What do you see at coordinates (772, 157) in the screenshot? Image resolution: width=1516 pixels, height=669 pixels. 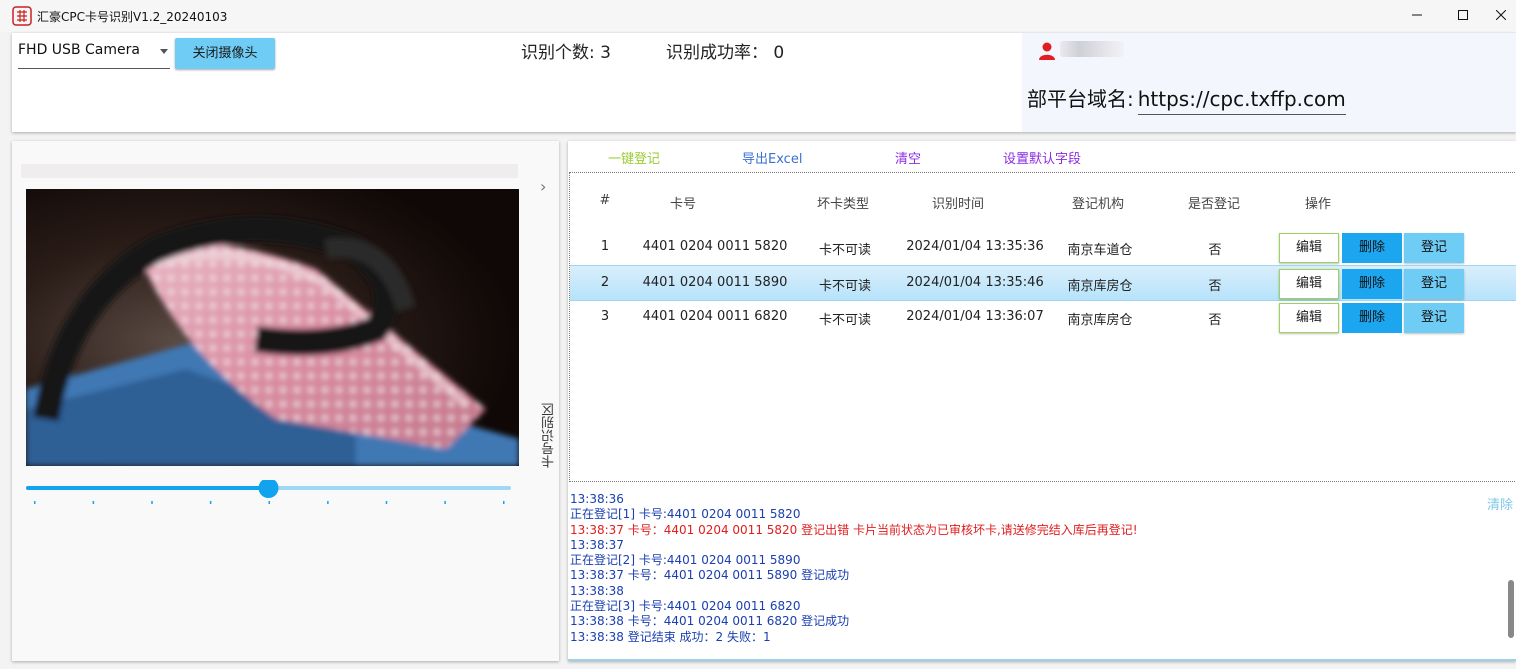 I see `export-excel-button: 导出Excel` at bounding box center [772, 157].